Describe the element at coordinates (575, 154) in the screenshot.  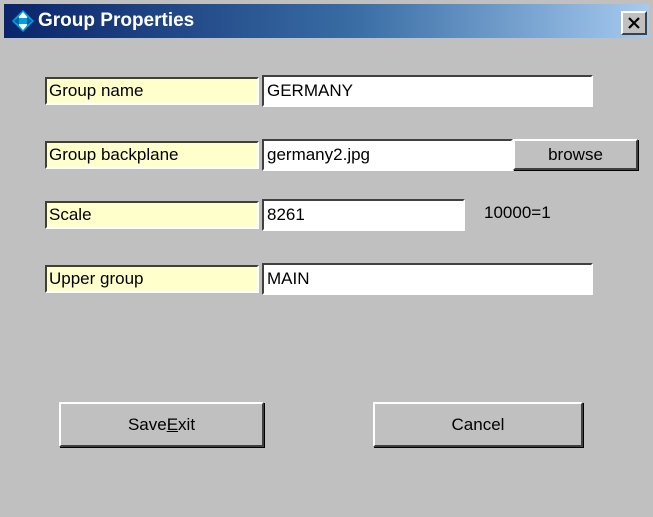
I see `browse-button: browse` at that location.